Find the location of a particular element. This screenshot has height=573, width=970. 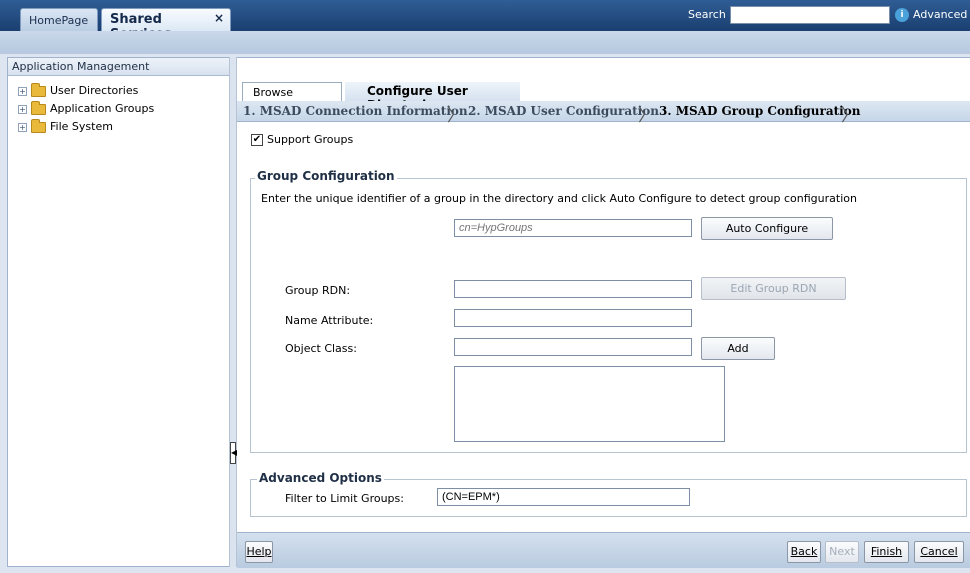

left-panel-title: Application Management is located at coordinates (118, 67).